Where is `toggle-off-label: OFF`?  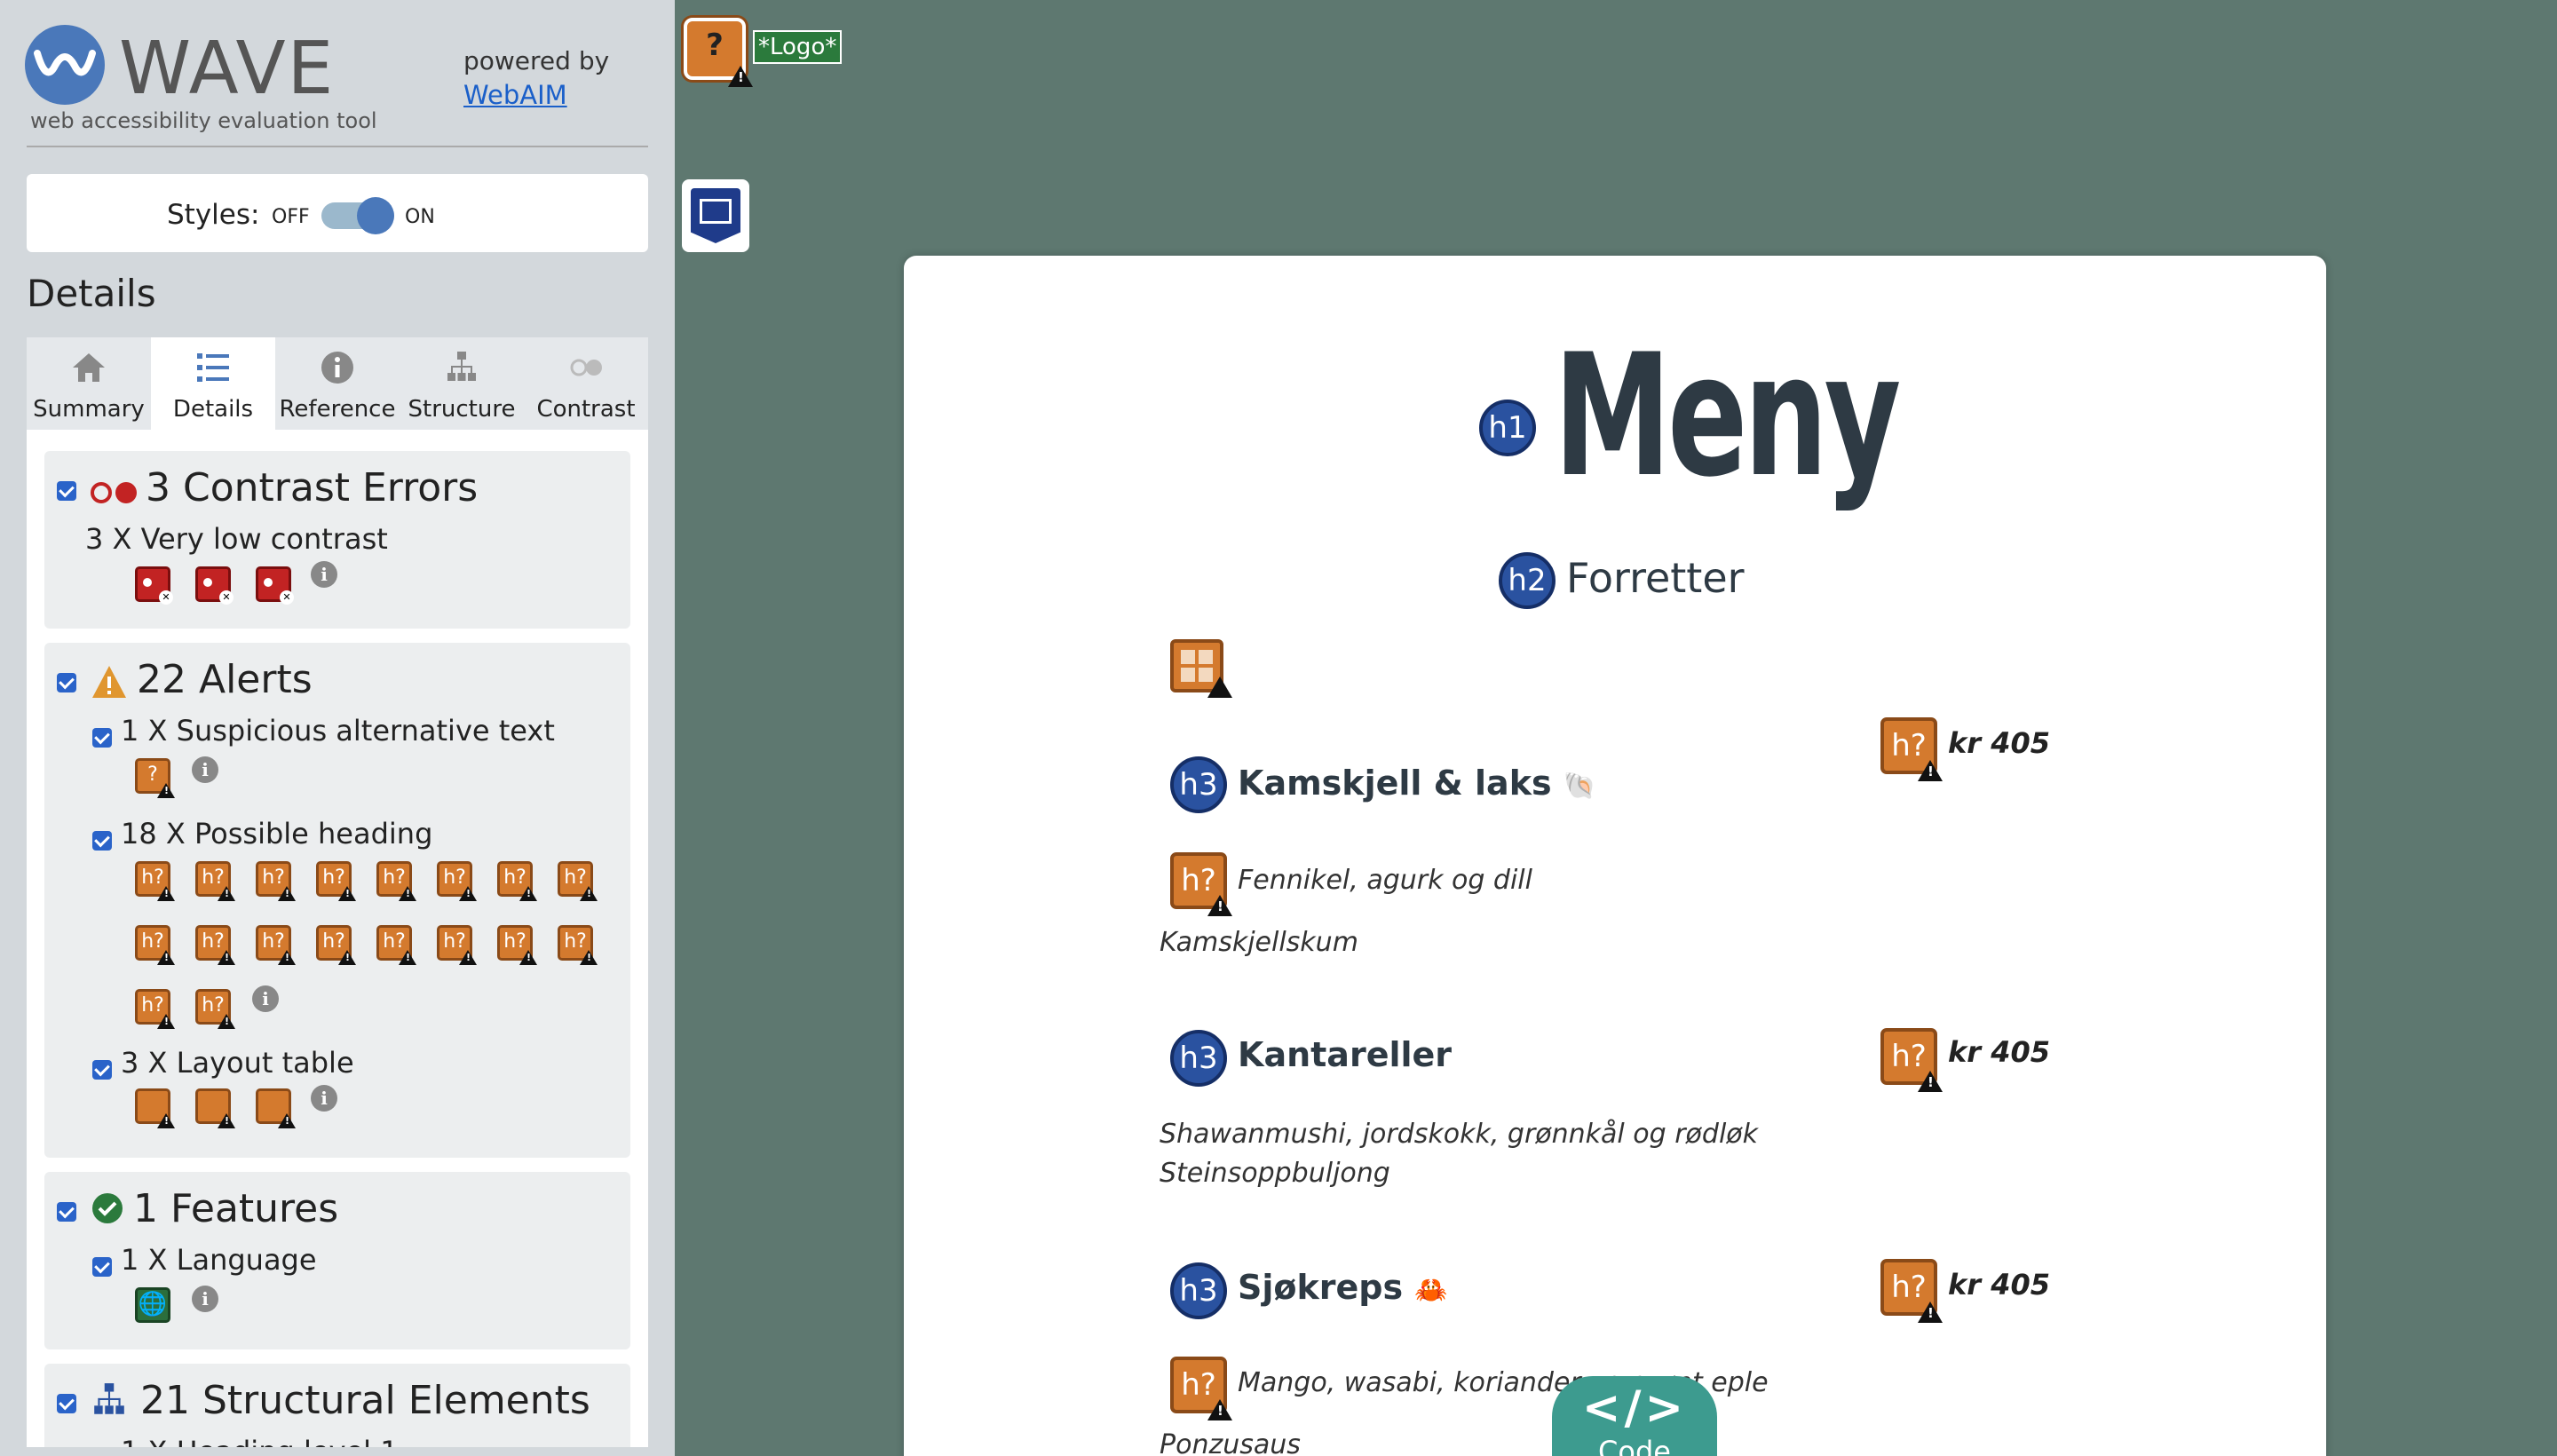
toggle-off-label: OFF is located at coordinates (291, 217).